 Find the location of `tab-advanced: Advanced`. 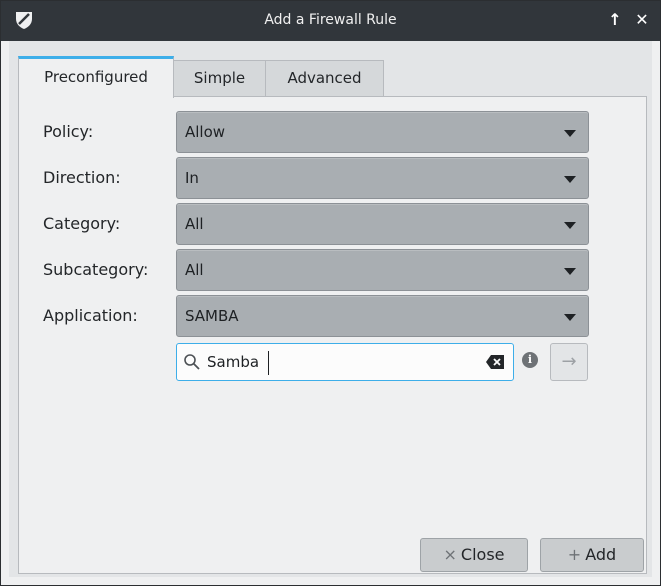

tab-advanced: Advanced is located at coordinates (324, 78).